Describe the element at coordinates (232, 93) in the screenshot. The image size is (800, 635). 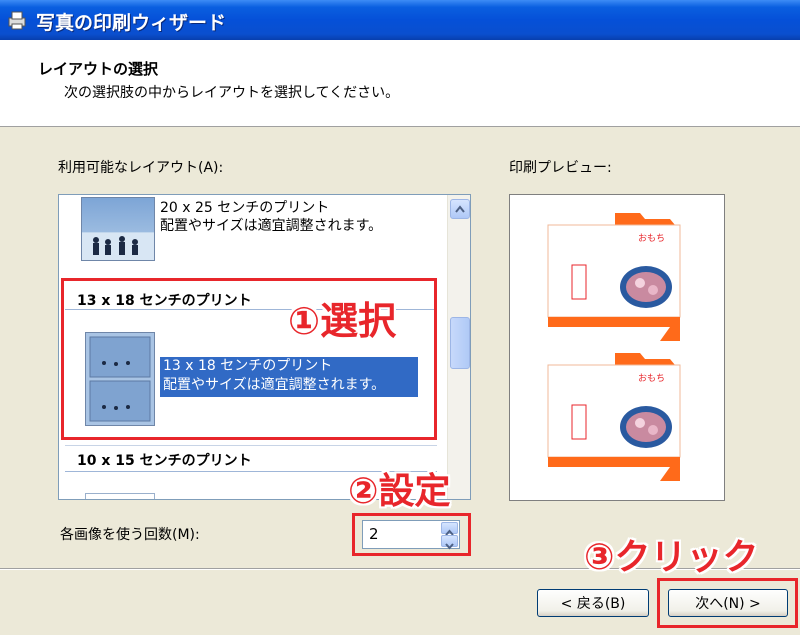
I see `page-subtitle: 次の選択肢の中からレイアウトを選択してください。` at that location.